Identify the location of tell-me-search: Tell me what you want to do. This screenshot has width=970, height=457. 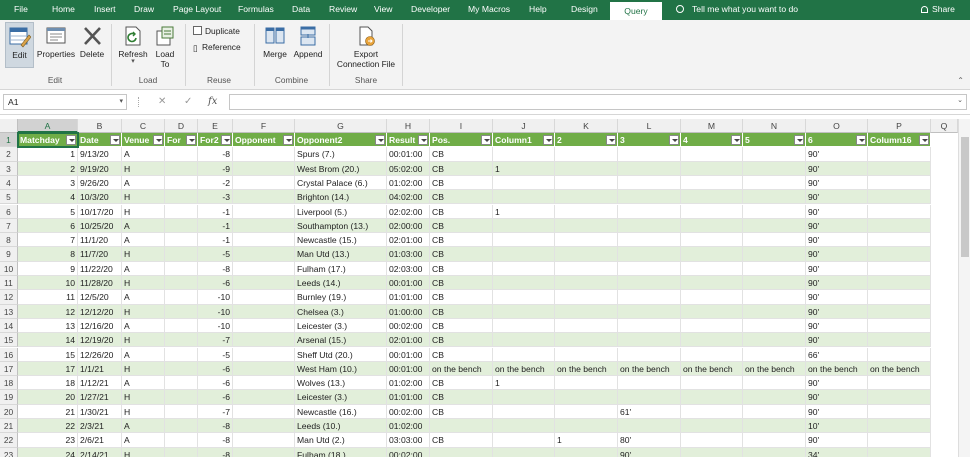
(737, 10).